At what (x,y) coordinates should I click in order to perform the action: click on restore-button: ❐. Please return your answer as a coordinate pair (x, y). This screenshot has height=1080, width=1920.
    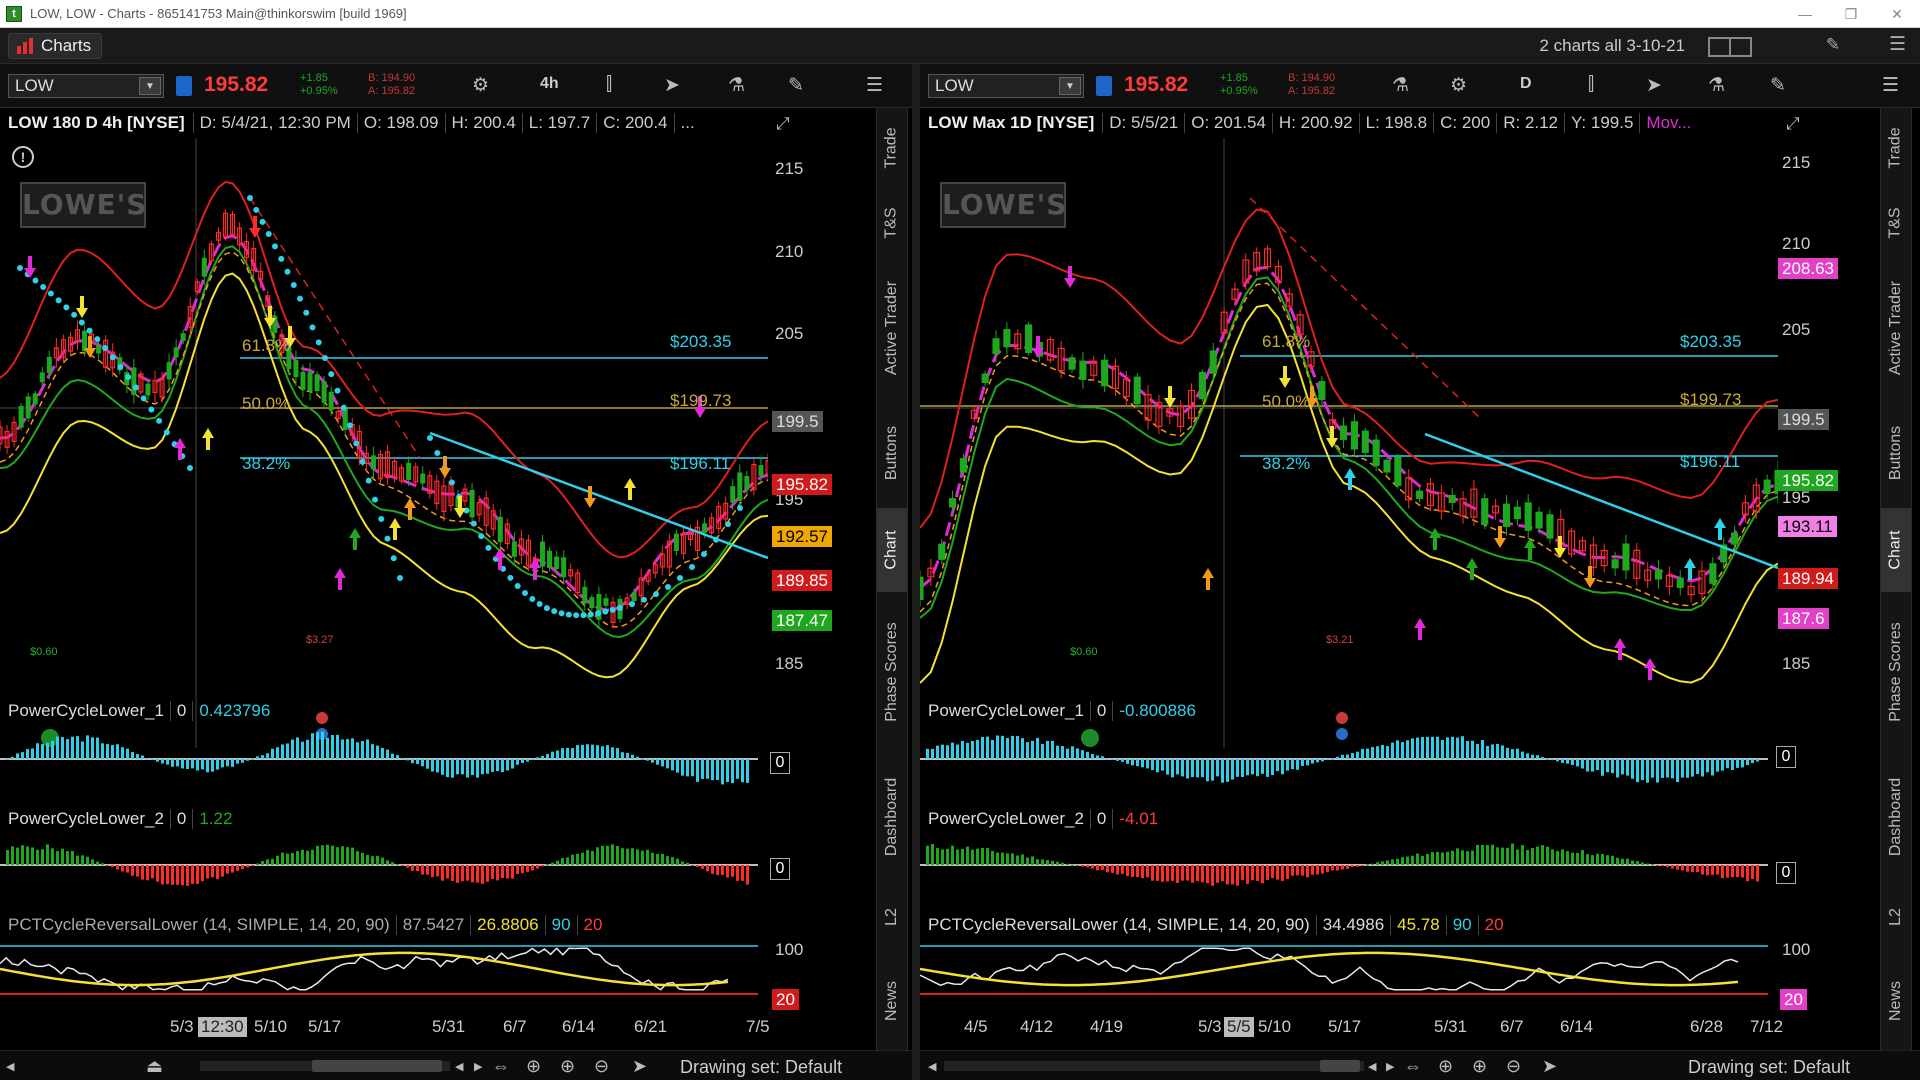
    Looking at the image, I should click on (1851, 14).